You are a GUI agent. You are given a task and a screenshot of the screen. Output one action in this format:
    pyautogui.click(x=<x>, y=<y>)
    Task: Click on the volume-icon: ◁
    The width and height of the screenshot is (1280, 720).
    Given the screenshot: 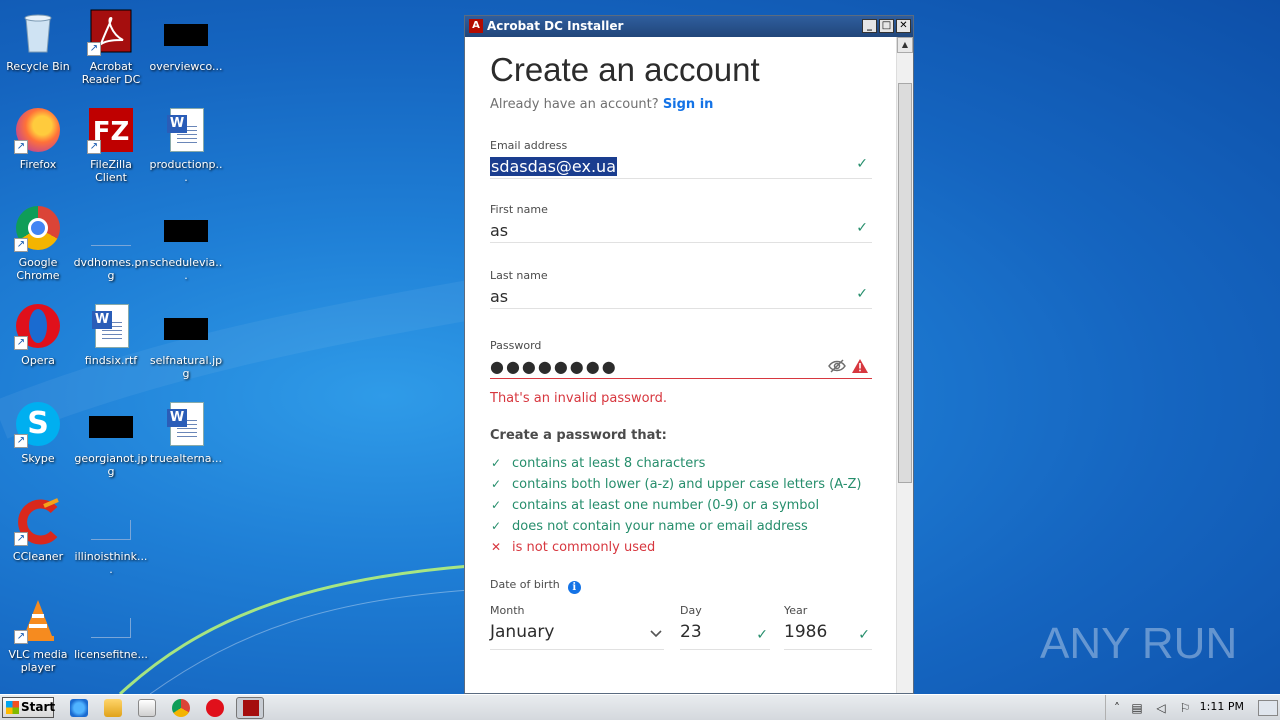 What is the action you would take?
    pyautogui.click(x=1161, y=708)
    